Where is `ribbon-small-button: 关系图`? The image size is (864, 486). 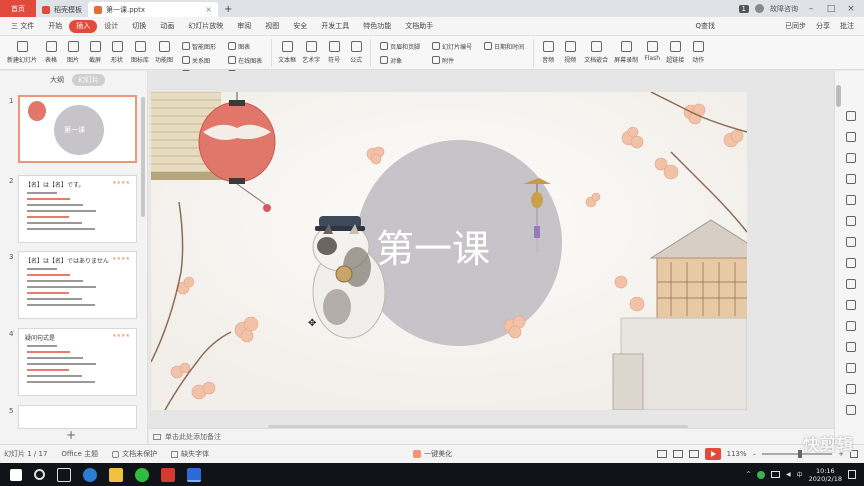 ribbon-small-button: 关系图 is located at coordinates (199, 60).